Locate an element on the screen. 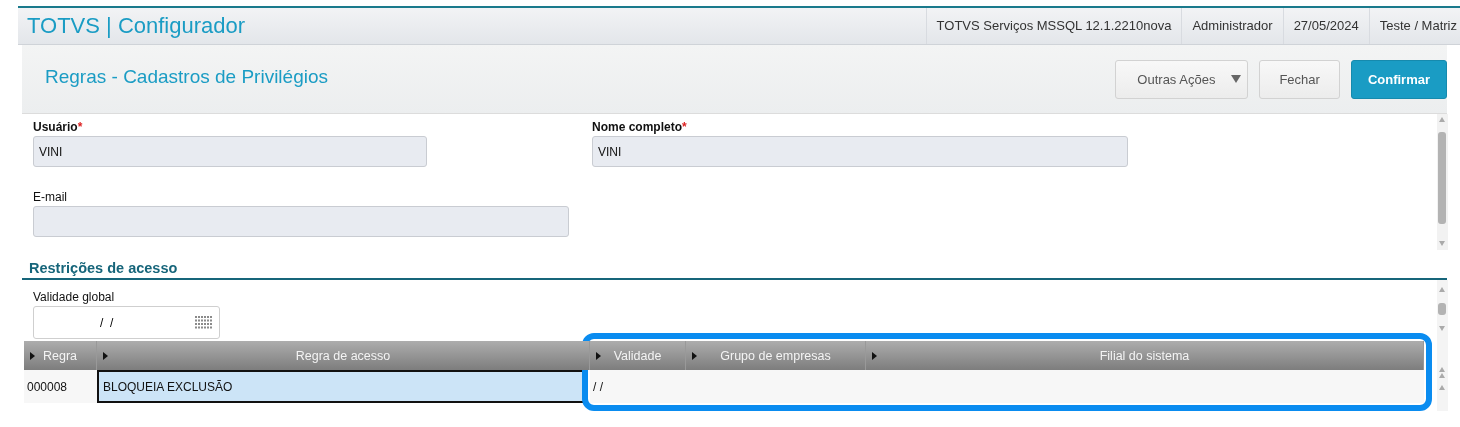  field-label: Usuário* is located at coordinates (58, 128).